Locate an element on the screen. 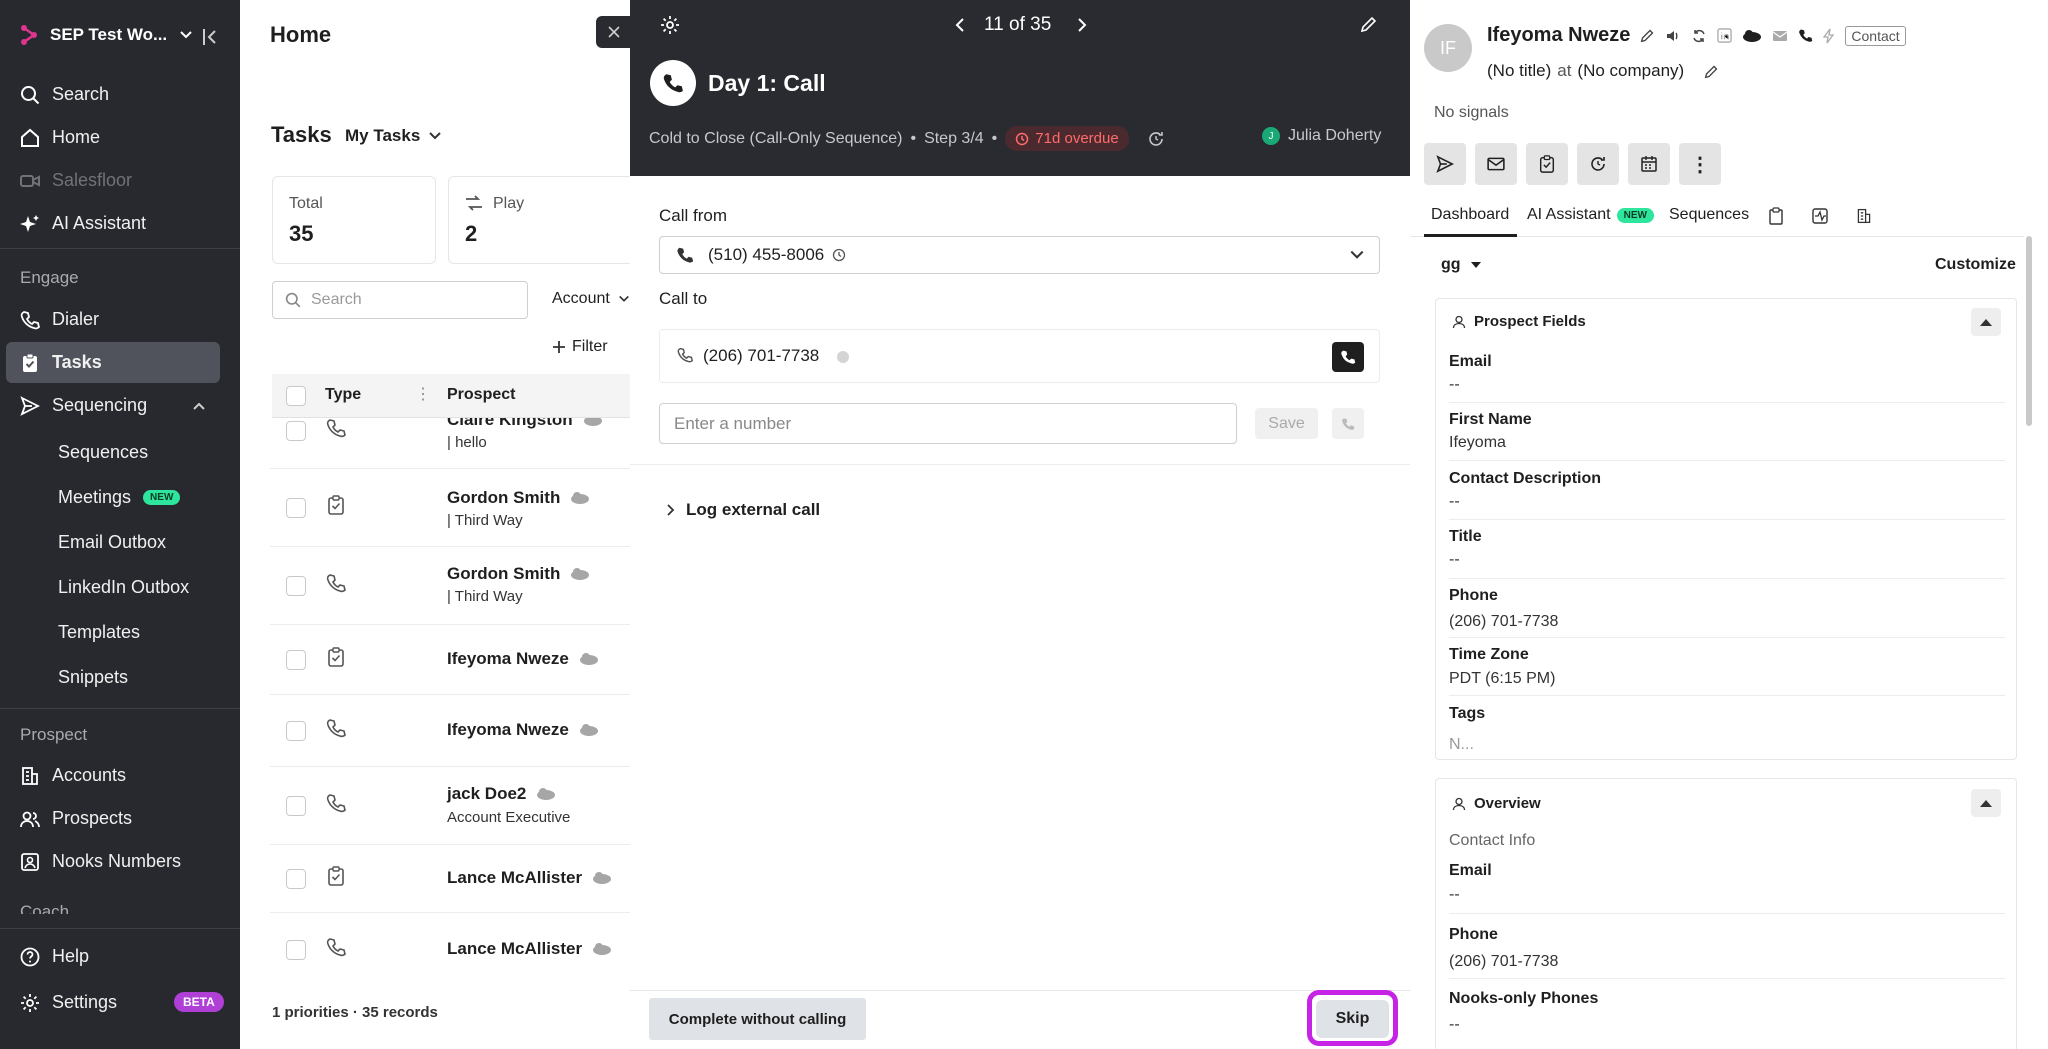 The width and height of the screenshot is (2048, 1049). nav-salesfloor: Salesfloor is located at coordinates (76, 180).